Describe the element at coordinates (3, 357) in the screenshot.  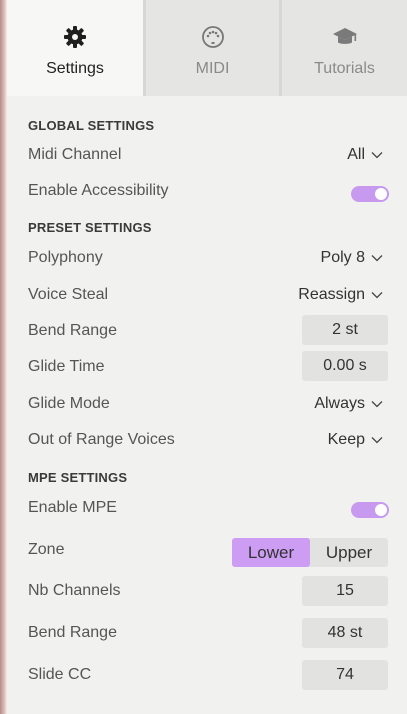
I see `window-edge` at that location.